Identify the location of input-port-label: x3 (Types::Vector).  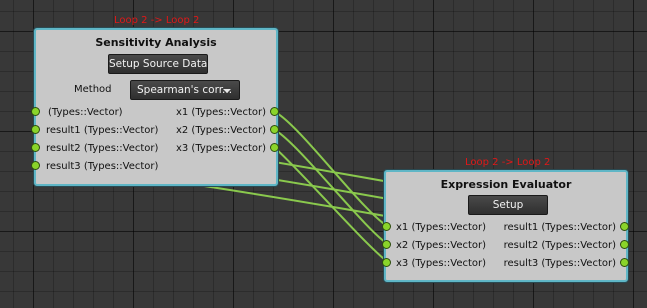
(441, 263).